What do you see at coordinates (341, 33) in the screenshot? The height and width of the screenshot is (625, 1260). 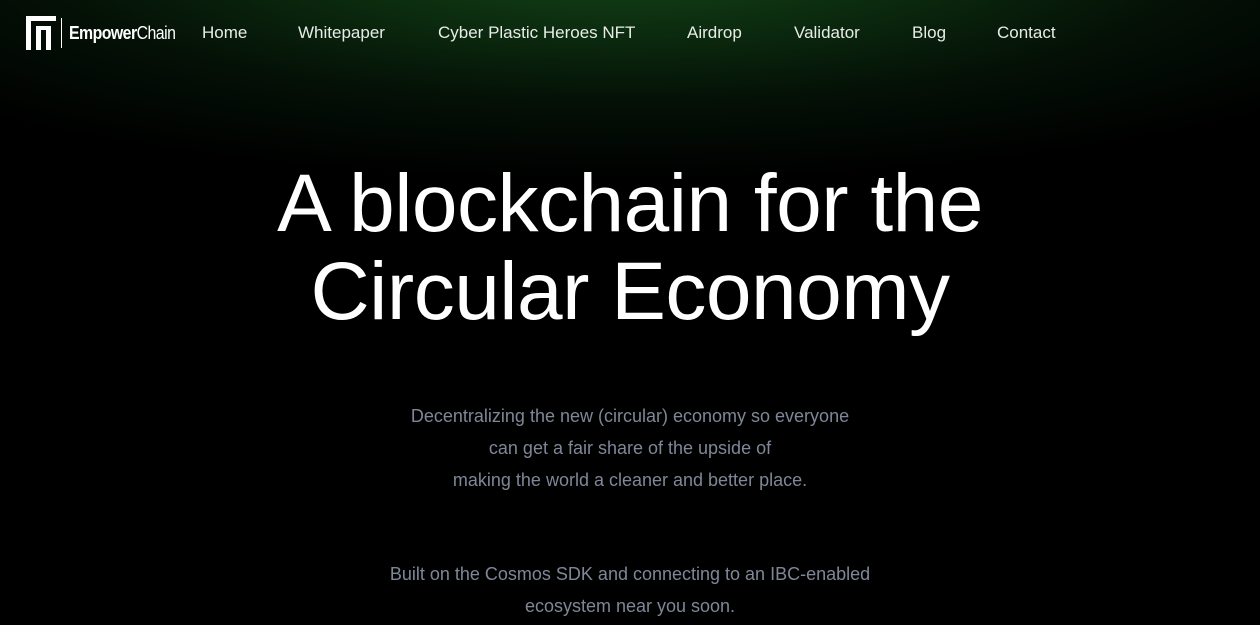 I see `nav-item-whitepaper: Whitepaper` at bounding box center [341, 33].